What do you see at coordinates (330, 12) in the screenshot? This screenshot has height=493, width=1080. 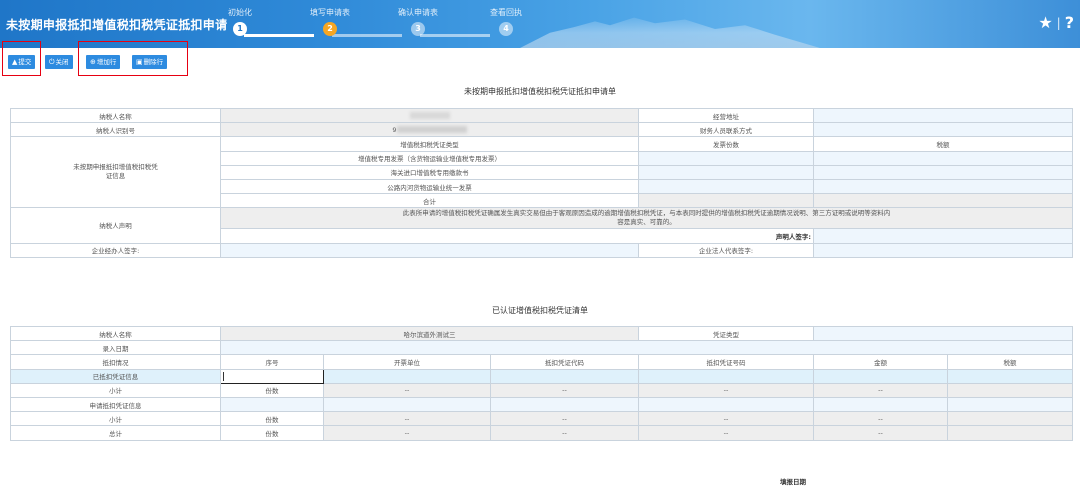 I see `step-label: 填写申请表` at bounding box center [330, 12].